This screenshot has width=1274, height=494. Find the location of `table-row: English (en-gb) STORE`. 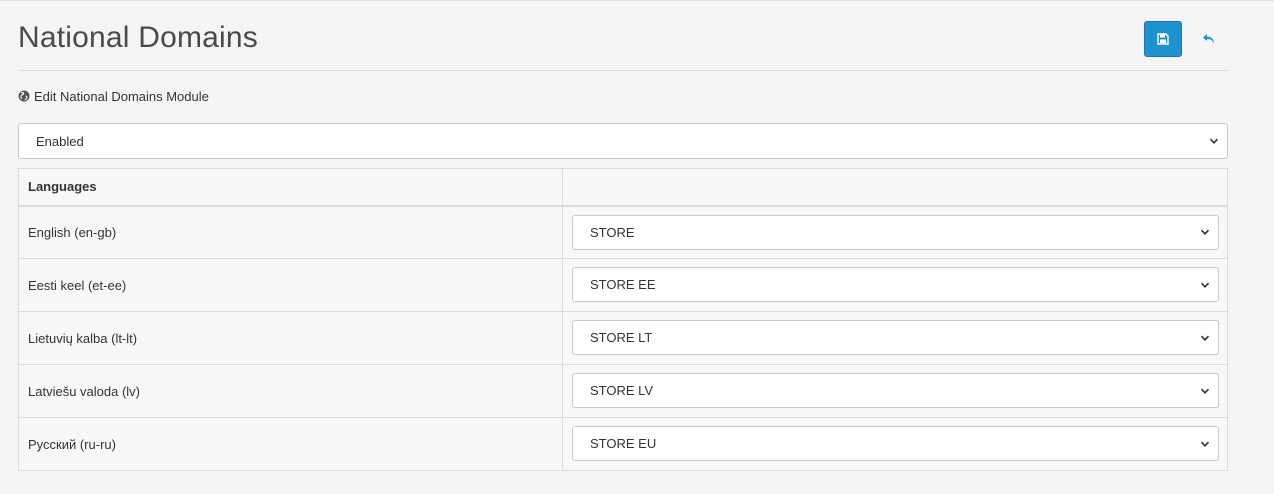

table-row: English (en-gb) STORE is located at coordinates (623, 232).